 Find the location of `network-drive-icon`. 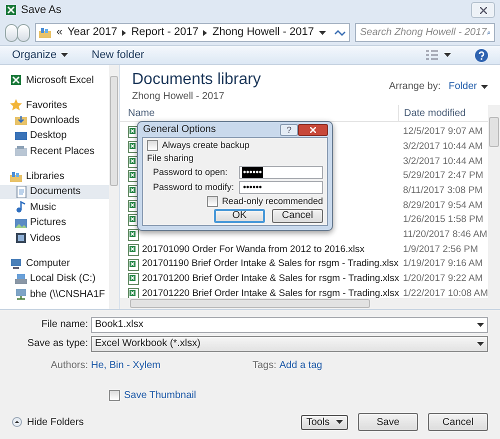

network-drive-icon is located at coordinates (21, 294).